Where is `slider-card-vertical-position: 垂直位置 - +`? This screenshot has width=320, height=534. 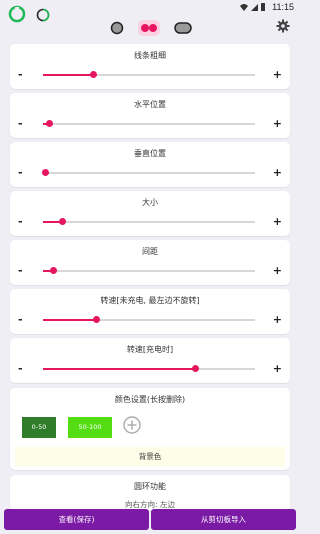 slider-card-vertical-position: 垂直位置 - + is located at coordinates (150, 164).